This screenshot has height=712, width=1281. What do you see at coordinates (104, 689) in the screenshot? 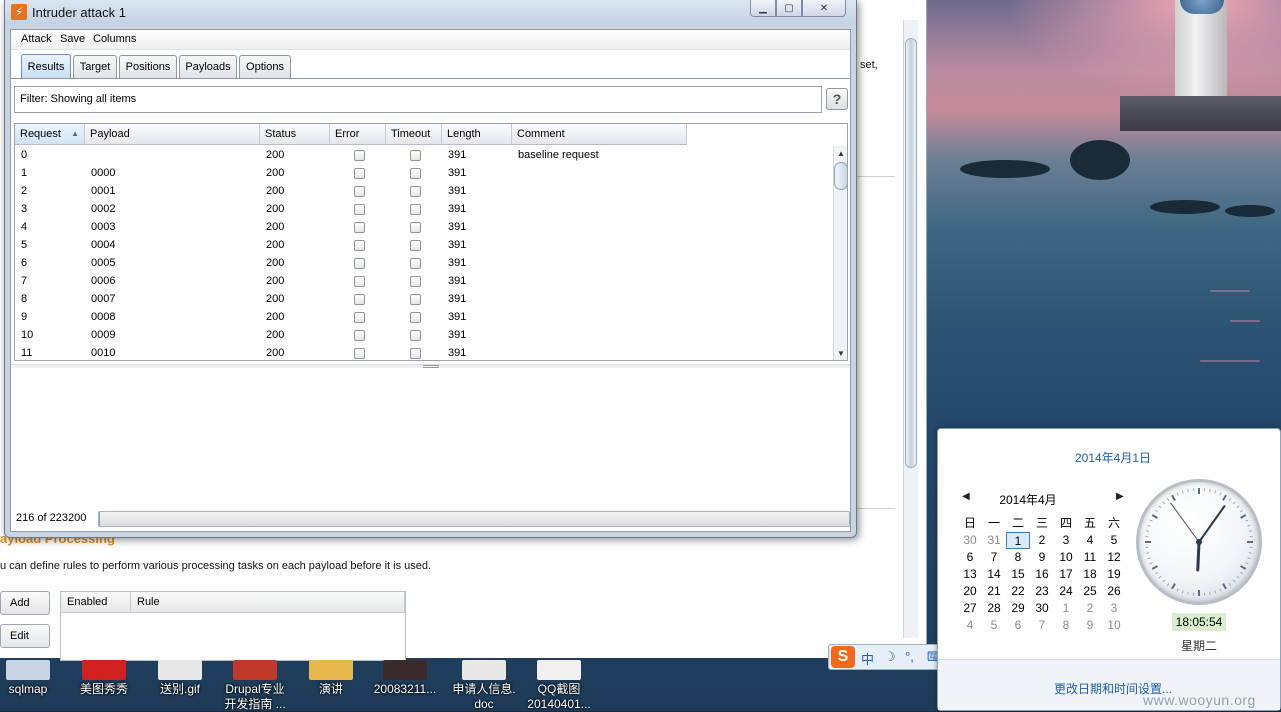
I see `desktop-icon-label: 美图秀秀` at bounding box center [104, 689].